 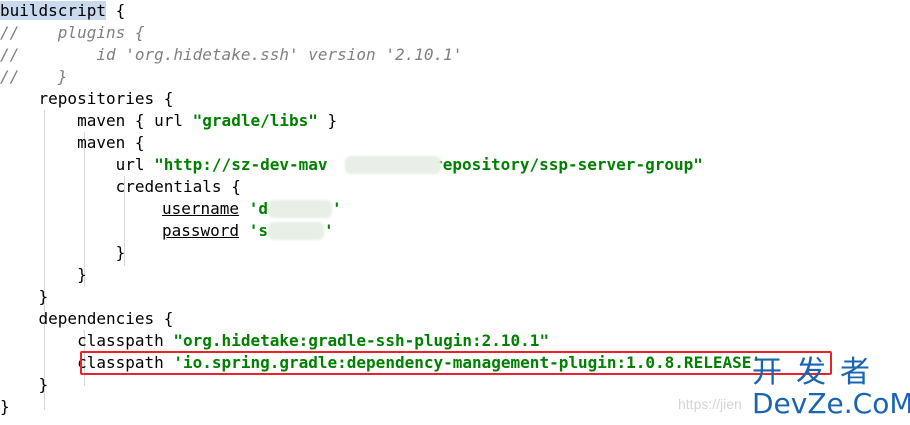 I want to click on code-line-5: repositories {, so click(x=87, y=98).